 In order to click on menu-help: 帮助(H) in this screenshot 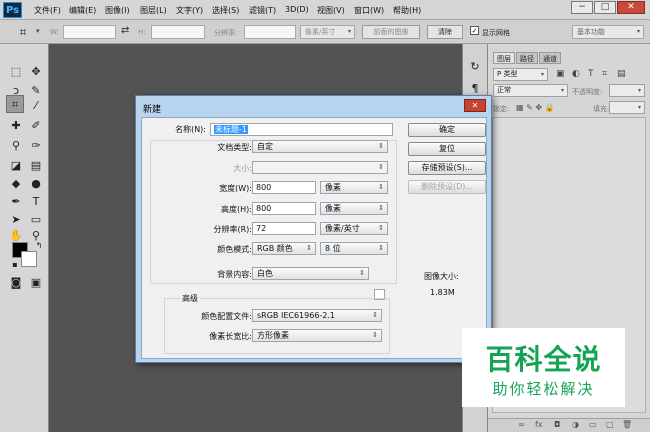, I will do `click(407, 10)`.